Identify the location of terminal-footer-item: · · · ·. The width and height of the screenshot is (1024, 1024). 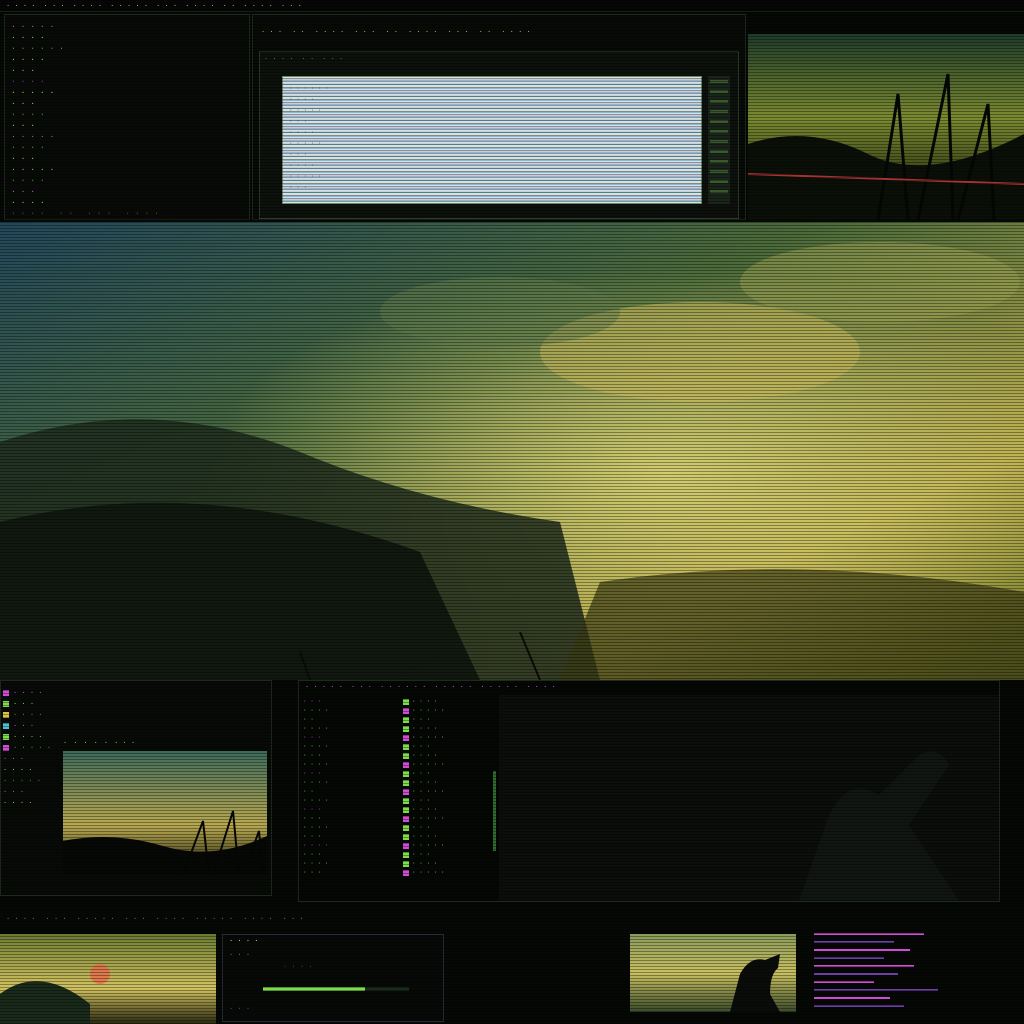
(142, 213).